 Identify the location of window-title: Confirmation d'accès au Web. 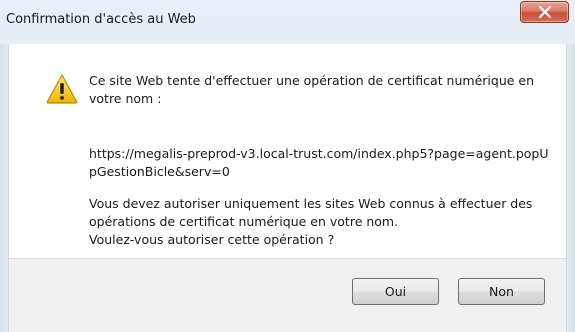
(101, 19).